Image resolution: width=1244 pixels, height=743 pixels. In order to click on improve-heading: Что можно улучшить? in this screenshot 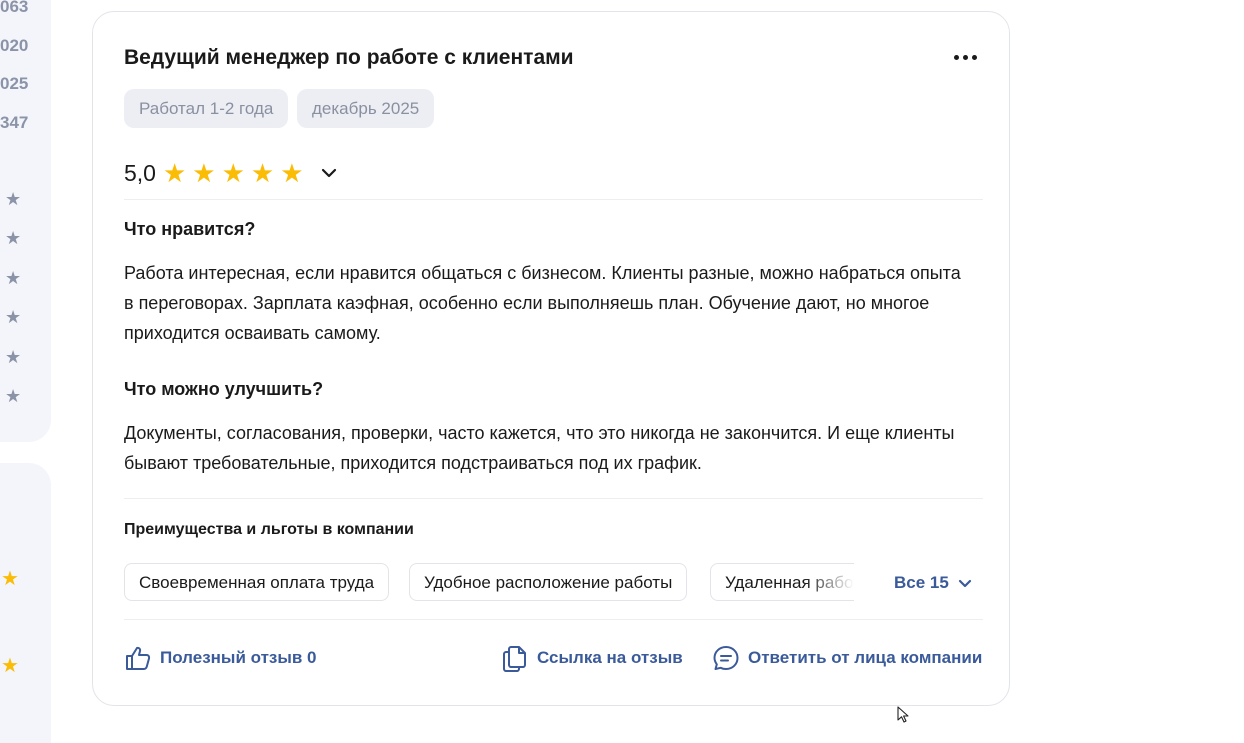, I will do `click(224, 389)`.